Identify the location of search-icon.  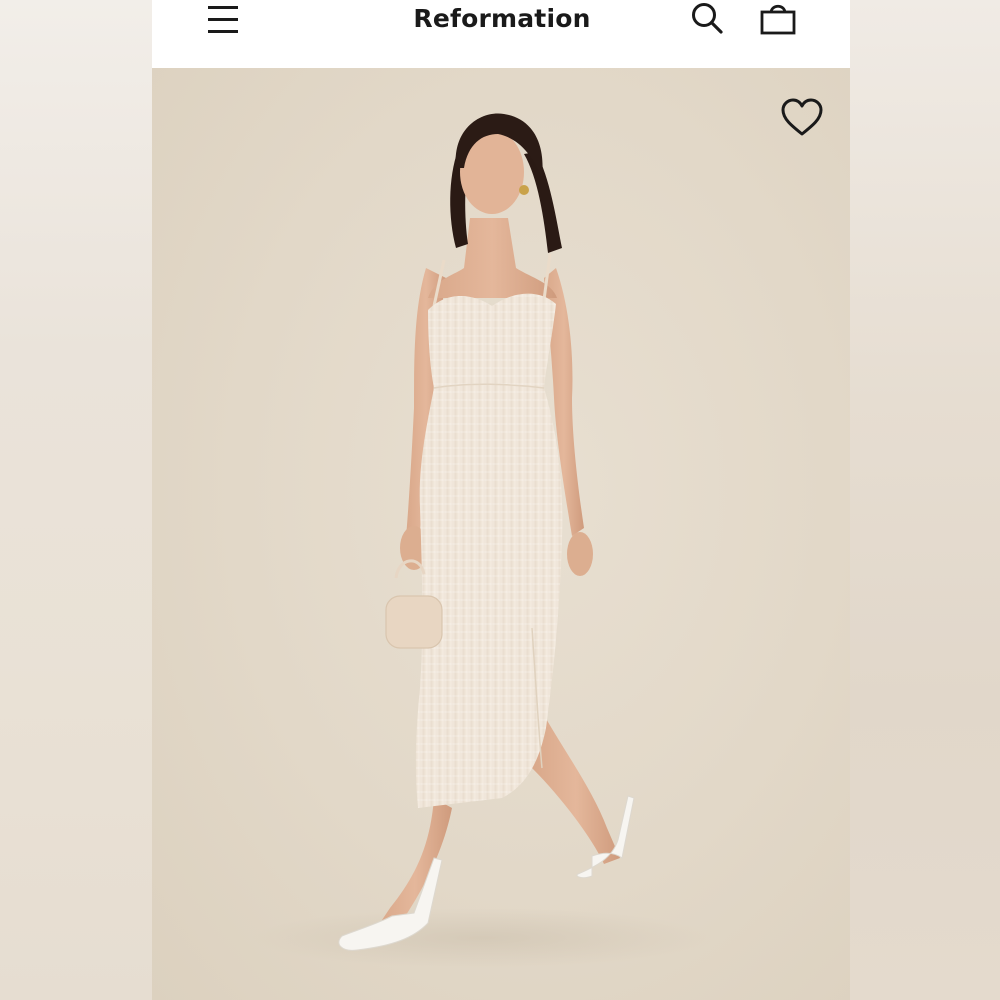
(707, 18).